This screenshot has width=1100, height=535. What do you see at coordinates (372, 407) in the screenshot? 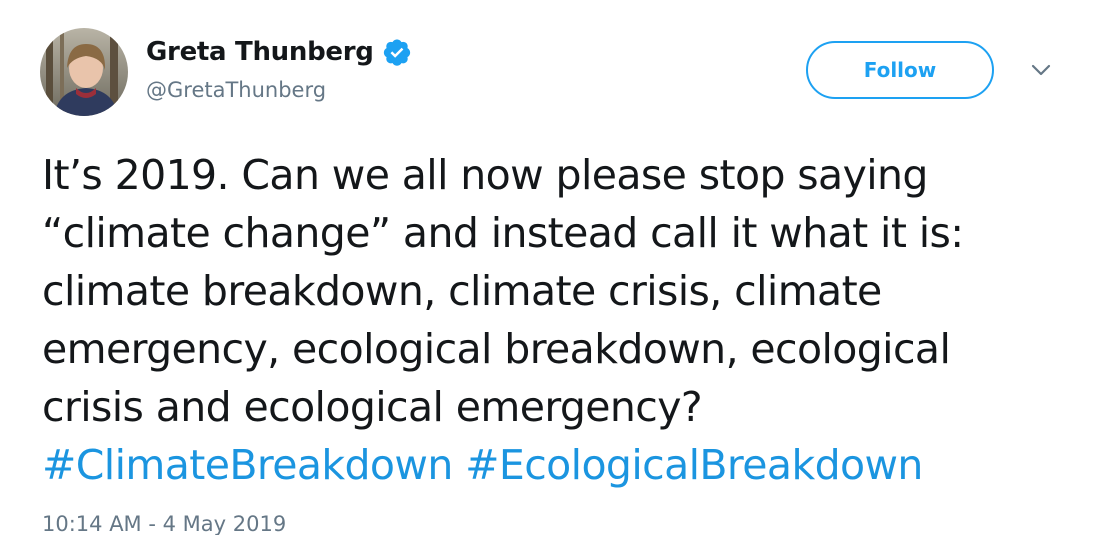
I see `tweet-text-line: crisis and ecological emergency?` at bounding box center [372, 407].